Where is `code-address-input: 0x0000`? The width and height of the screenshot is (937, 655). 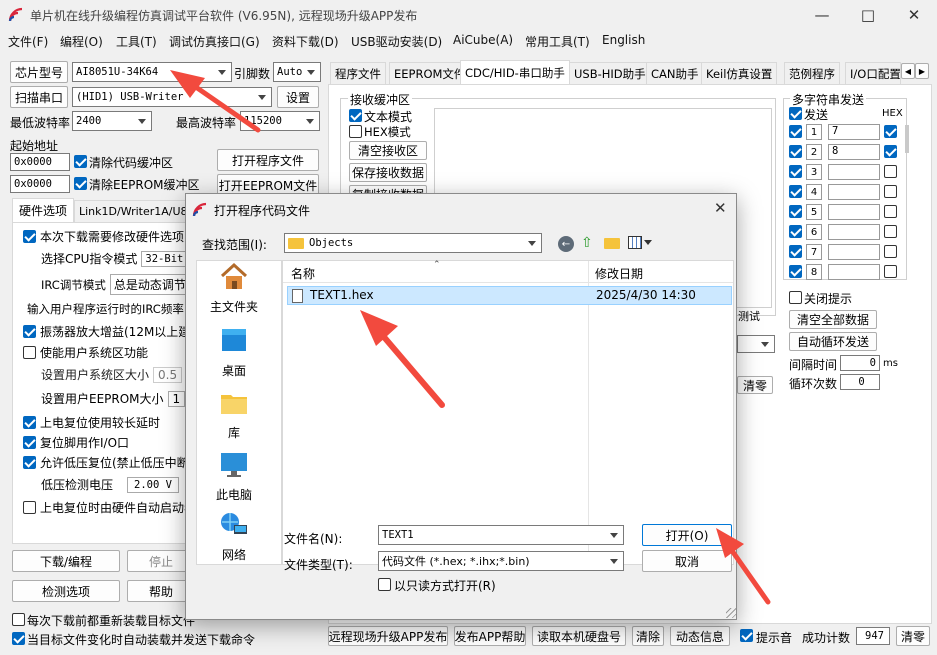 code-address-input: 0x0000 is located at coordinates (40, 162).